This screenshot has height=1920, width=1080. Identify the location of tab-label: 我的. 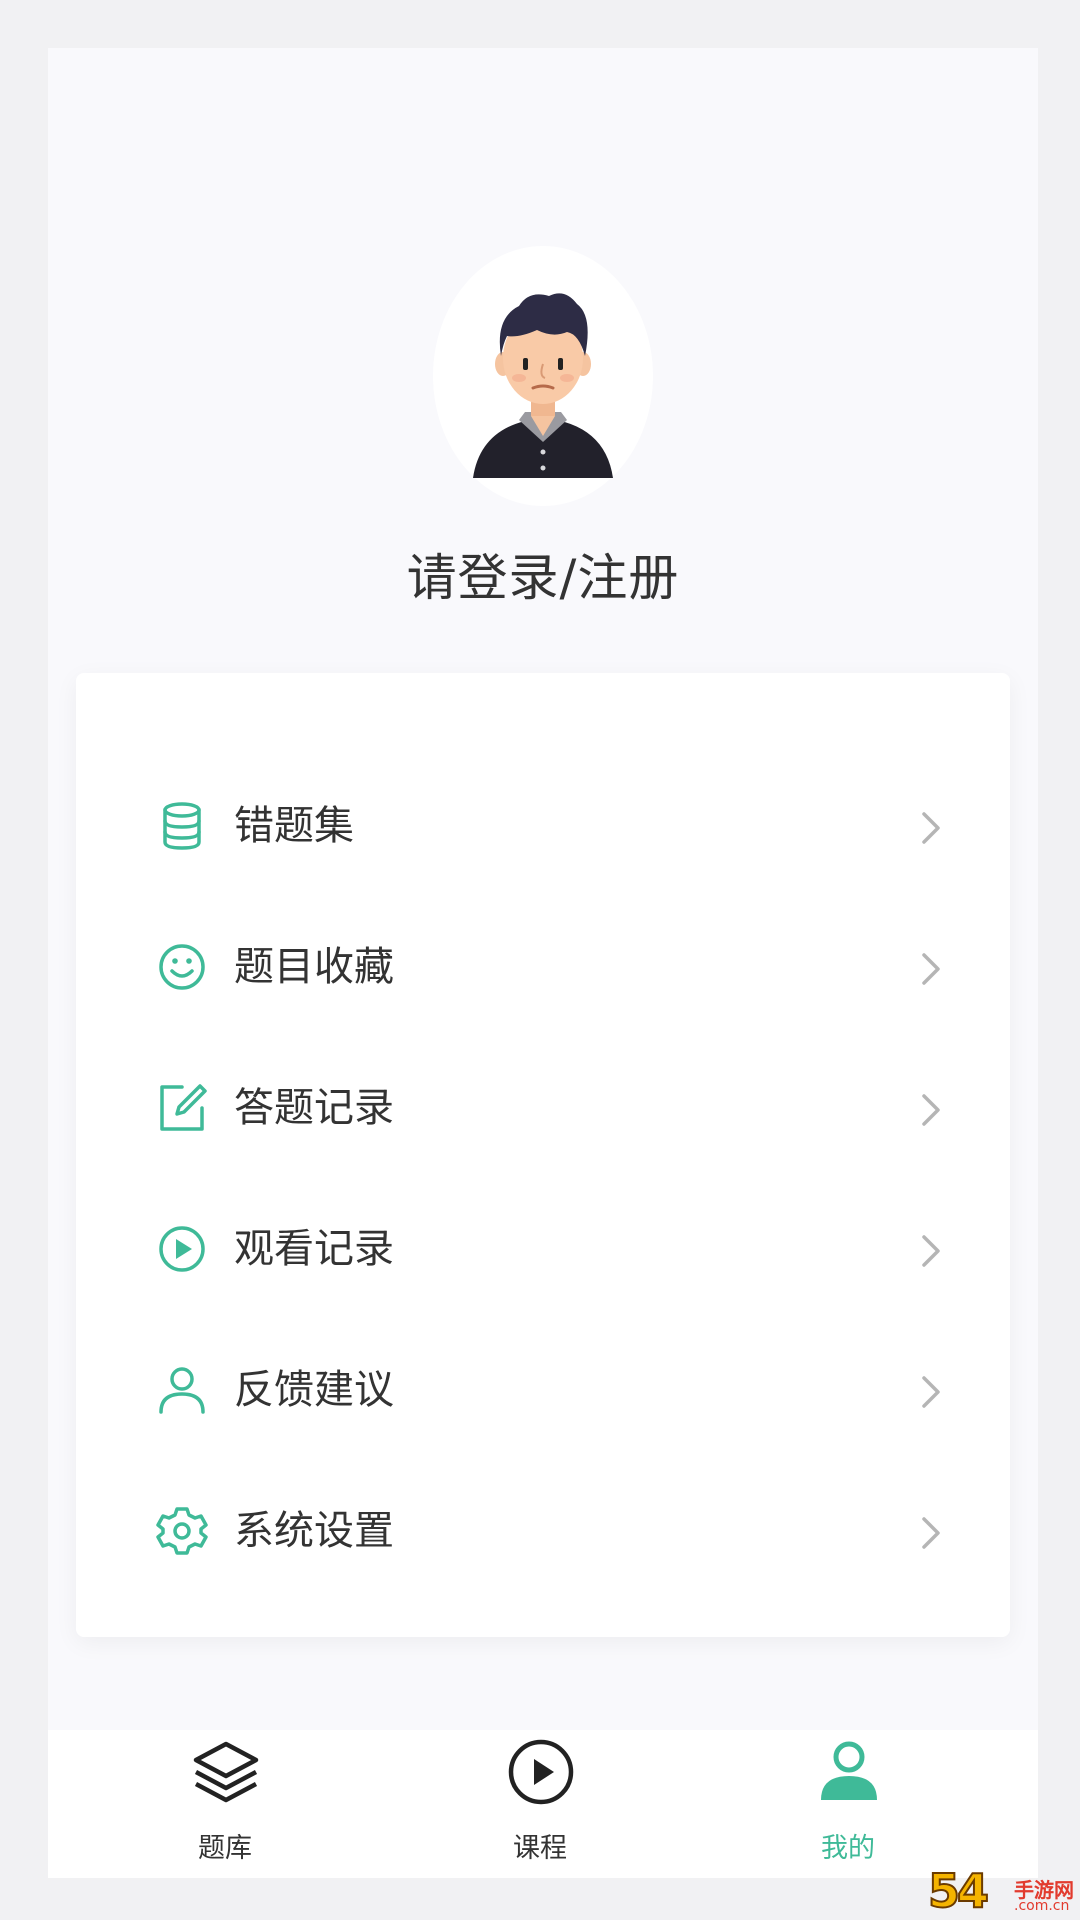
(848, 1848).